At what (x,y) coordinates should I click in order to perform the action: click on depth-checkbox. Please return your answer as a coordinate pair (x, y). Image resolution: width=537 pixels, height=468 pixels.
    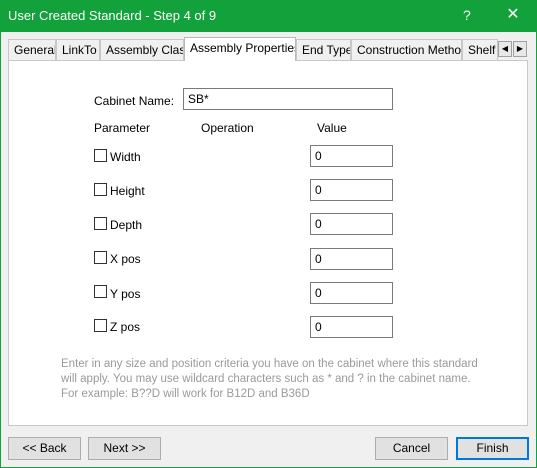
    Looking at the image, I should click on (100, 223).